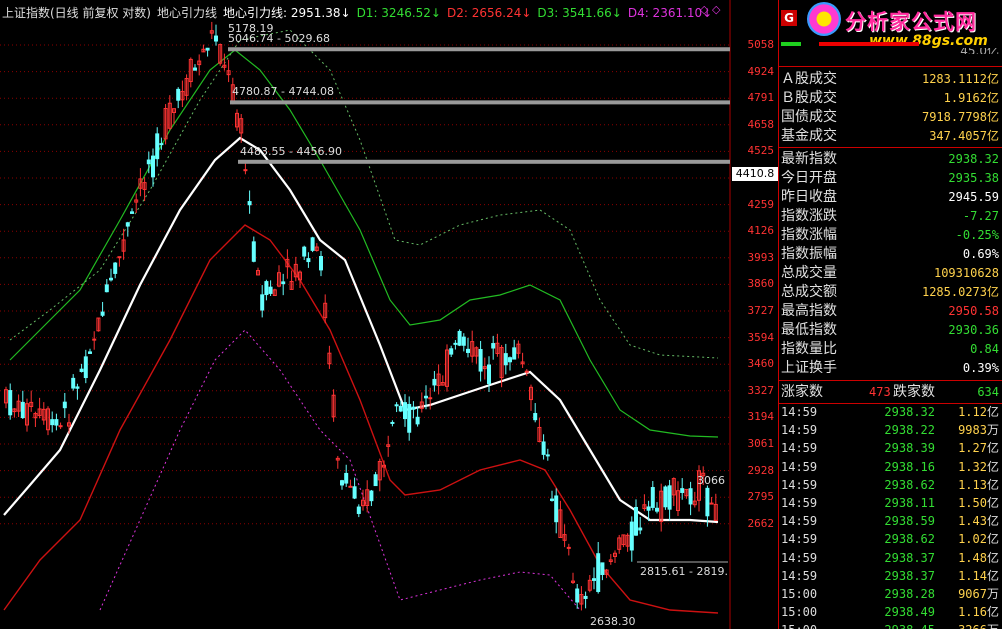 The width and height of the screenshot is (1002, 629). I want to click on stat-row: 总成交额 1285.0273亿, so click(890, 292).